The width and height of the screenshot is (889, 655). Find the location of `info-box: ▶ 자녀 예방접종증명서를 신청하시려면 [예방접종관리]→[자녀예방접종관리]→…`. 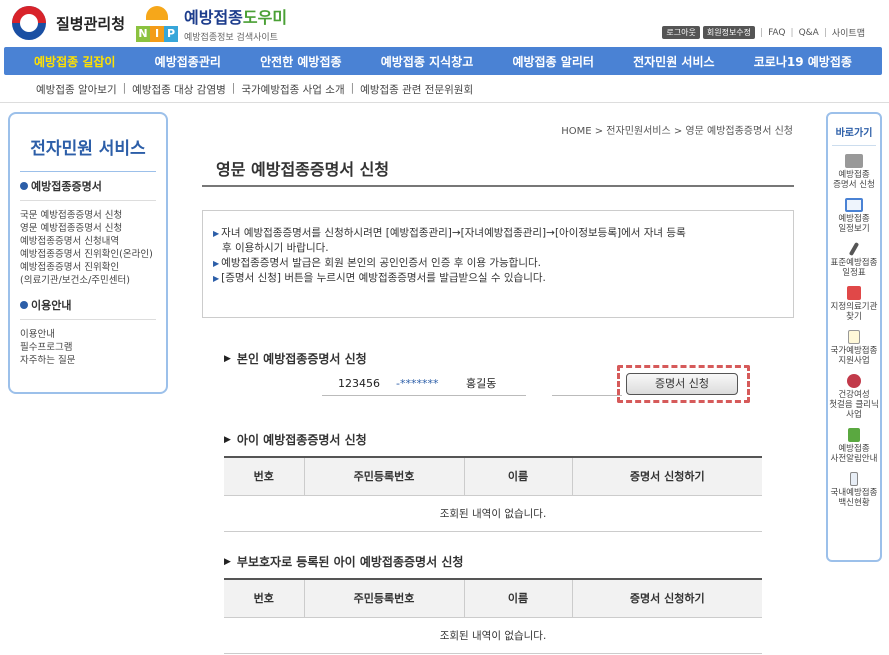

info-box: ▶ 자녀 예방접종증명서를 신청하시려면 [예방접종관리]→[자녀예방접종관리]→… is located at coordinates (498, 264).